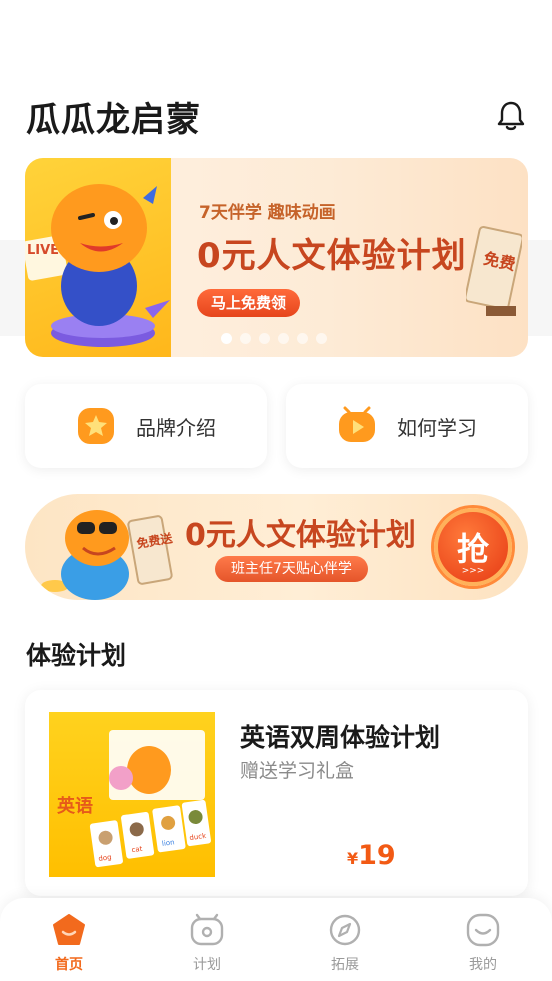 The width and height of the screenshot is (552, 981). What do you see at coordinates (69, 965) in the screenshot?
I see `tab-home-label: 首页` at bounding box center [69, 965].